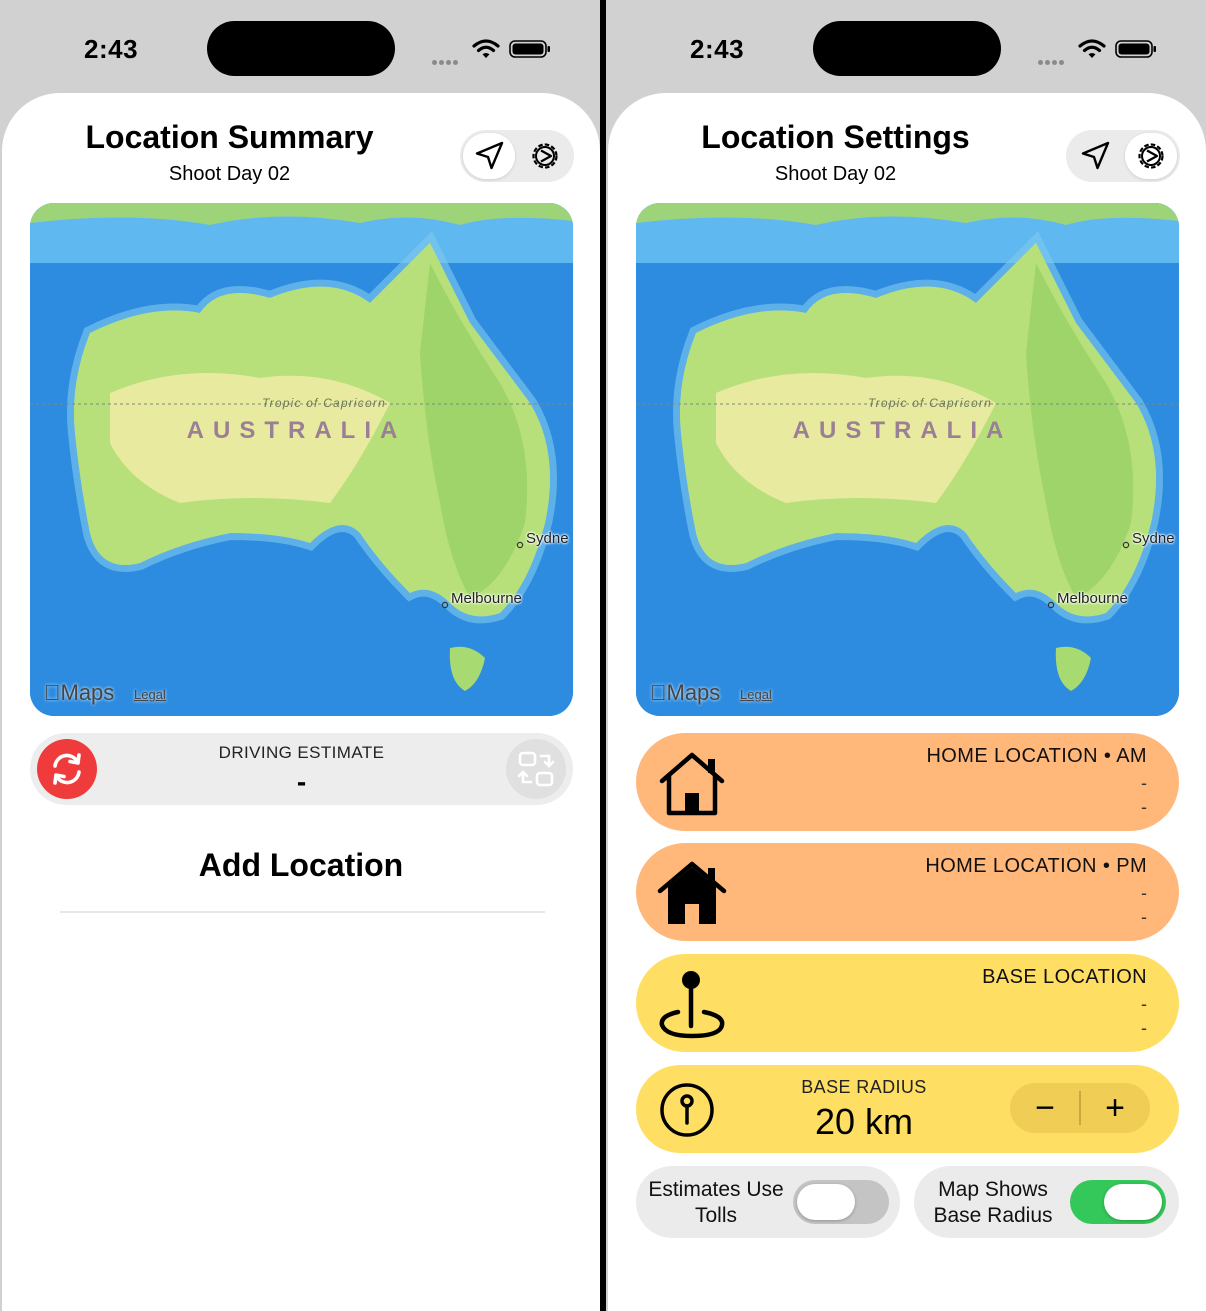 Image resolution: width=1206 pixels, height=1311 pixels. I want to click on home-location-pm-line1: -, so click(1144, 893).